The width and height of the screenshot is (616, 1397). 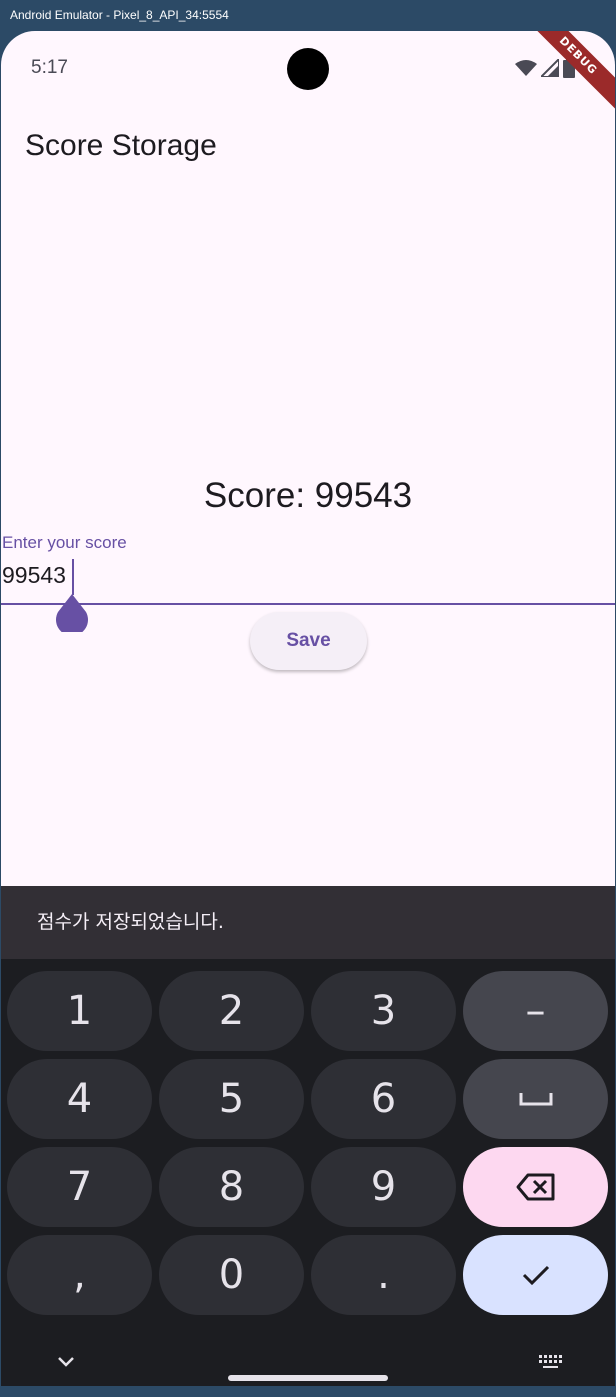 What do you see at coordinates (383, 1011) in the screenshot?
I see `key-3: 3` at bounding box center [383, 1011].